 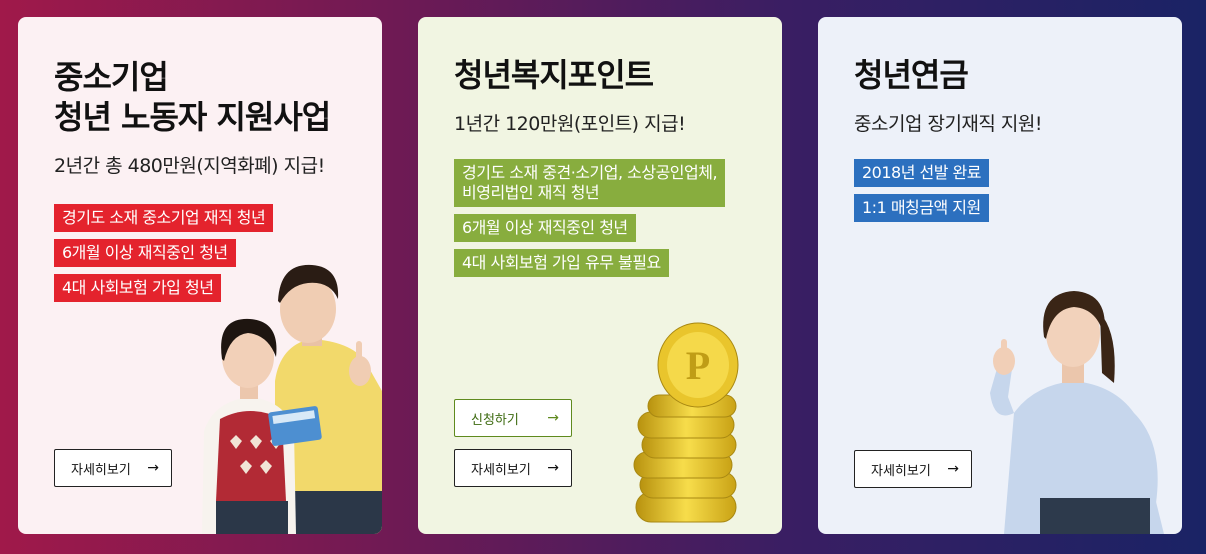 I want to click on tag-badge: 2018년 선발 완료, so click(x=921, y=173).